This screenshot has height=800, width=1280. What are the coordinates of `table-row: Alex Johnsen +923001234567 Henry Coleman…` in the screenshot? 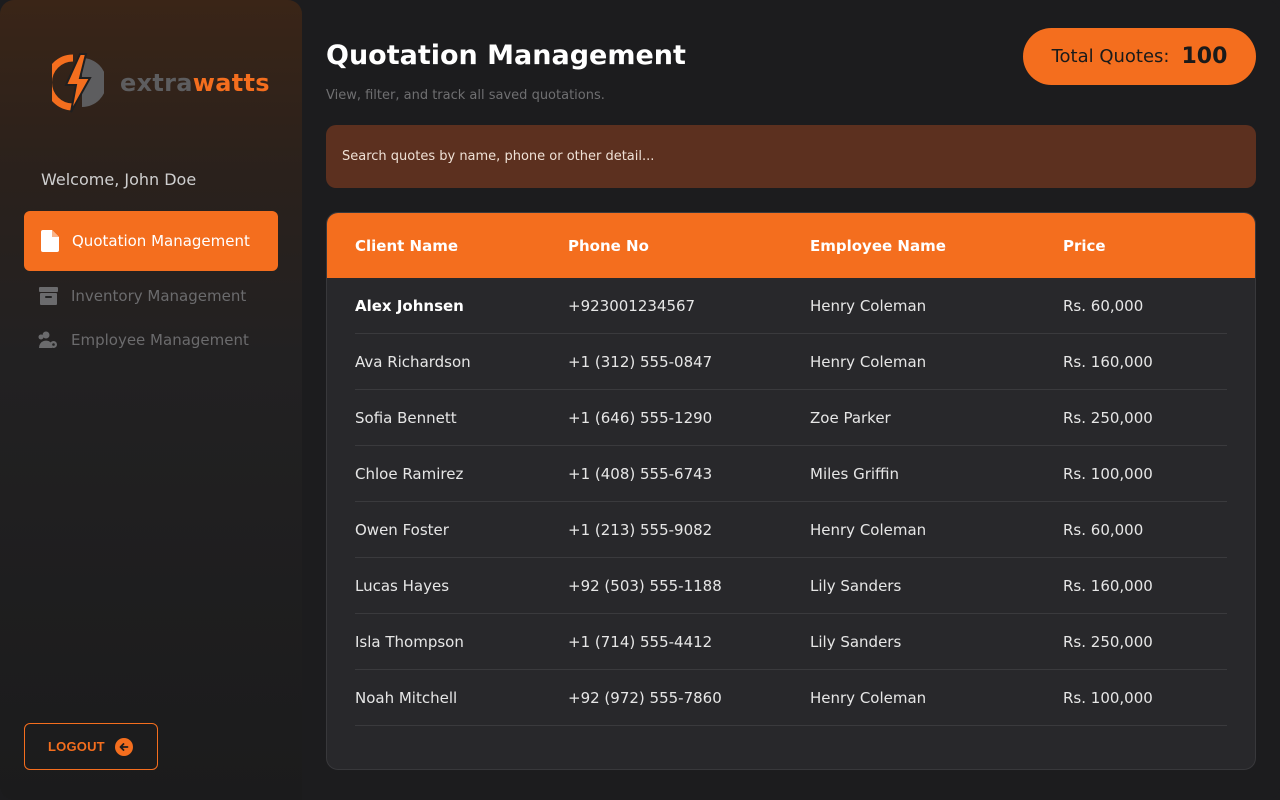 It's located at (791, 306).